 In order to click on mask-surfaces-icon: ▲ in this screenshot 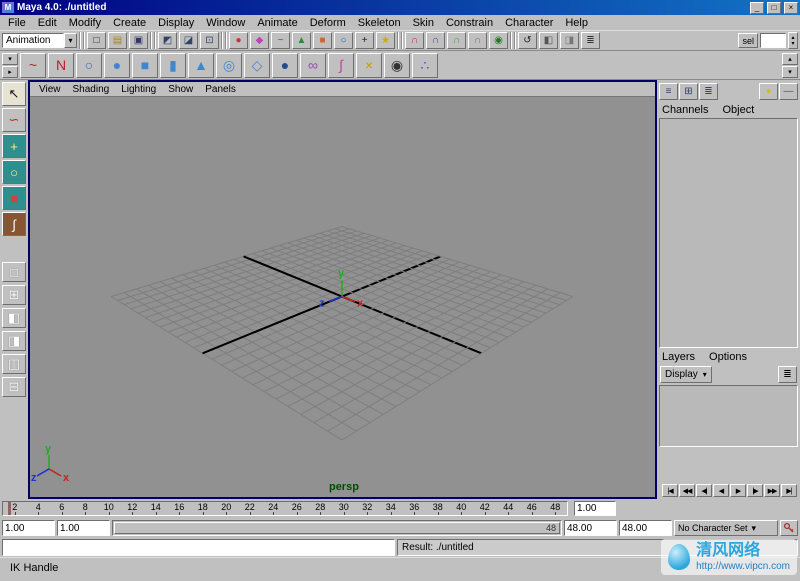, I will do `click(301, 40)`.